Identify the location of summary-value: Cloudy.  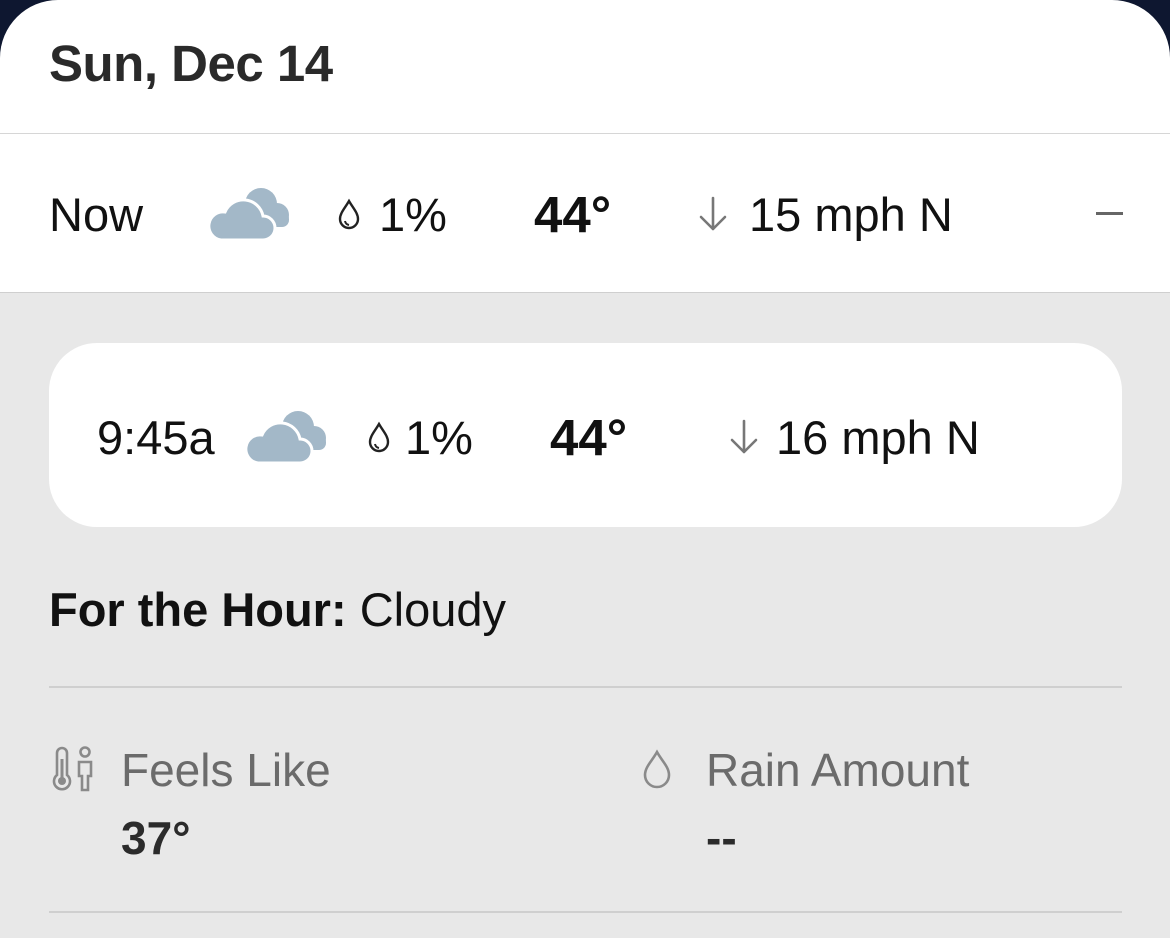
(433, 609).